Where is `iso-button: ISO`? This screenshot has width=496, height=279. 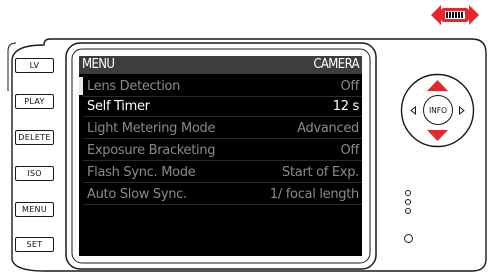
iso-button: ISO is located at coordinates (34, 173).